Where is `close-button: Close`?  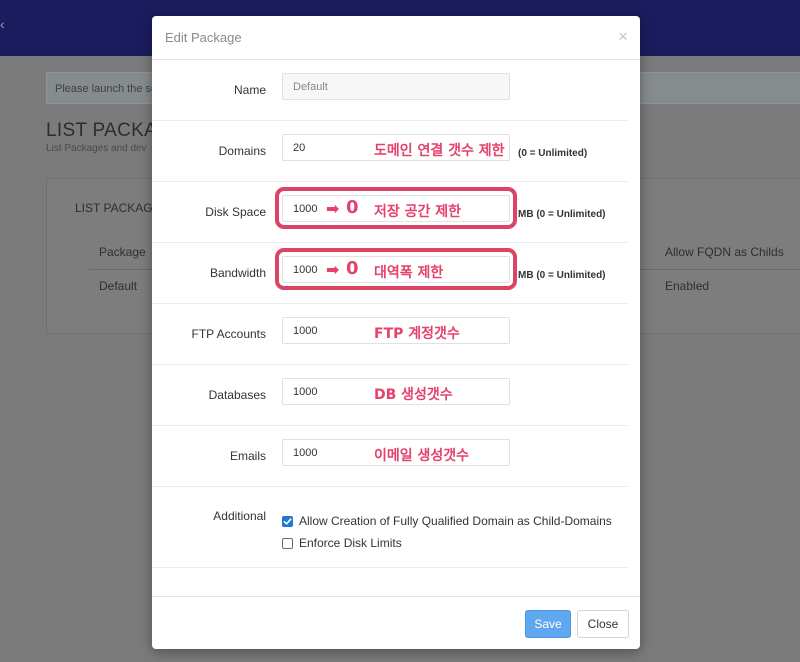
close-button: Close is located at coordinates (603, 624).